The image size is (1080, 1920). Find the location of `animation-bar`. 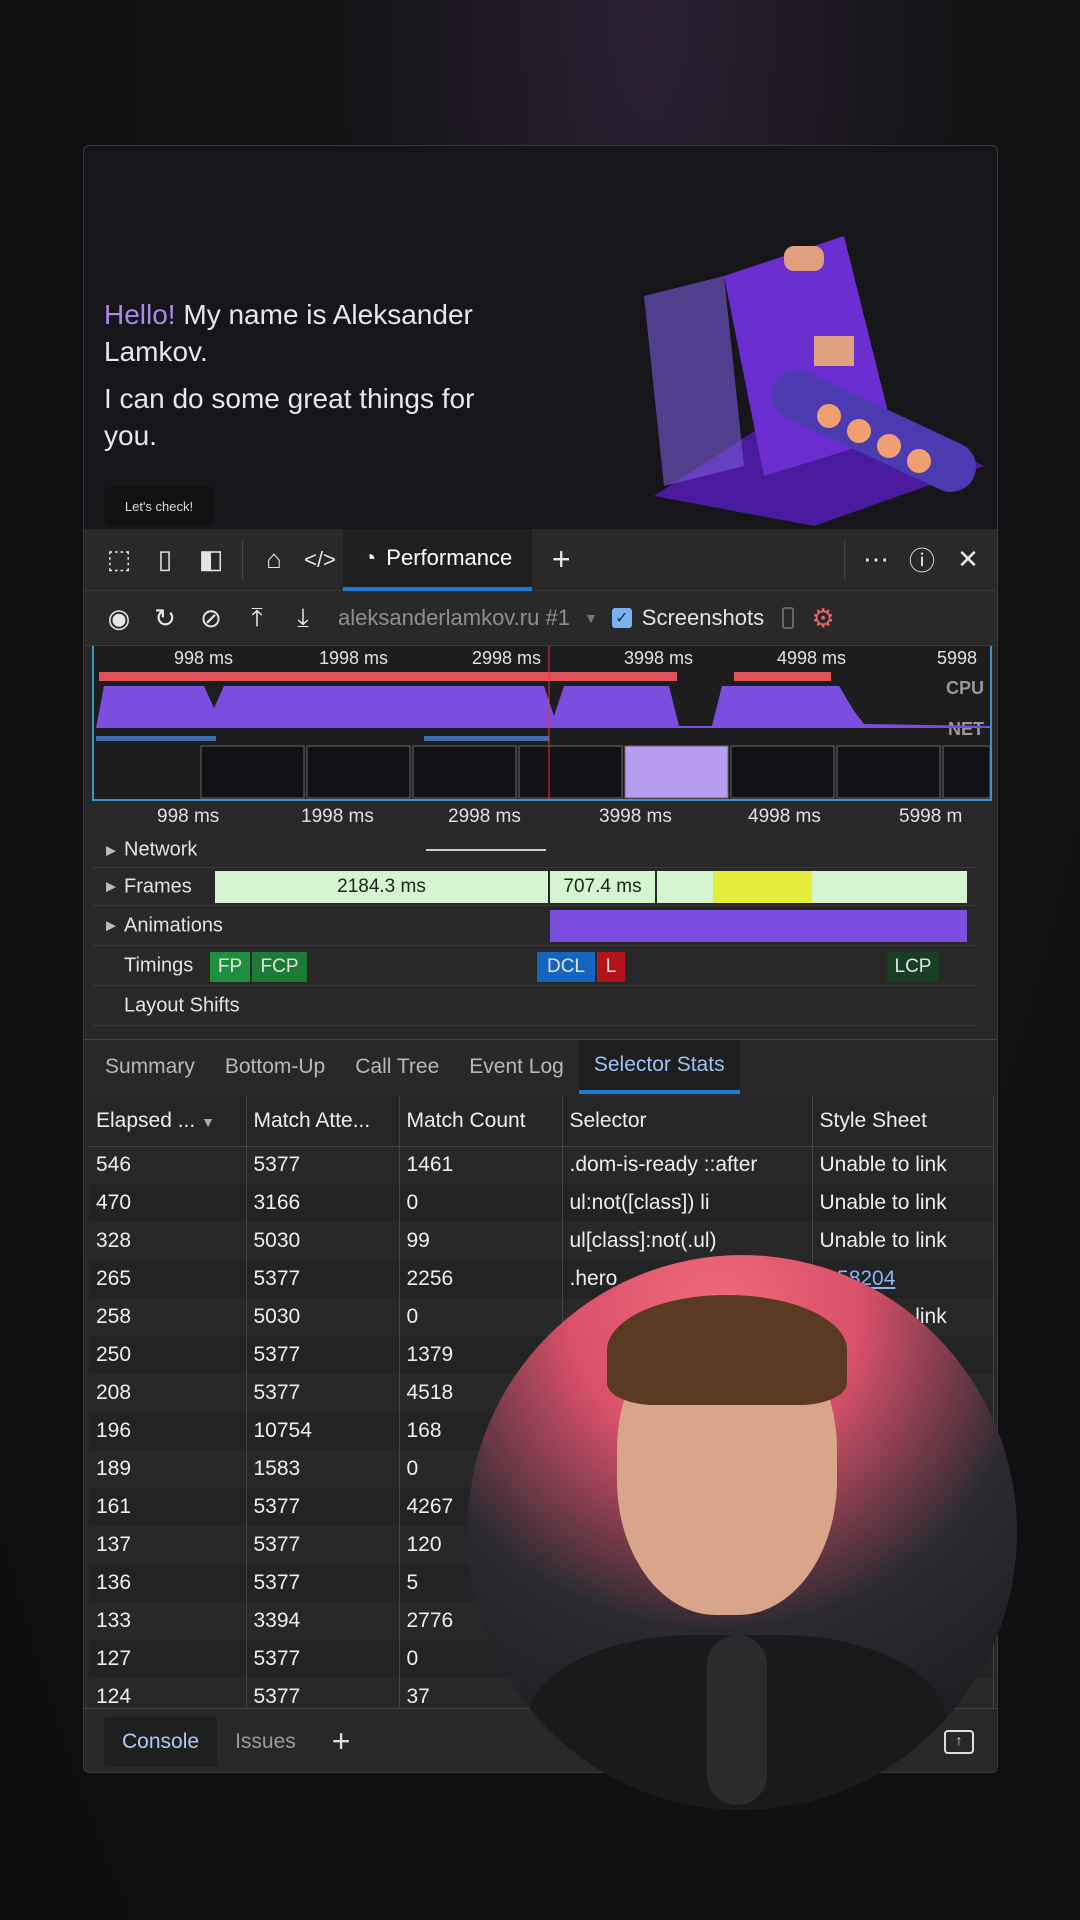

animation-bar is located at coordinates (758, 926).